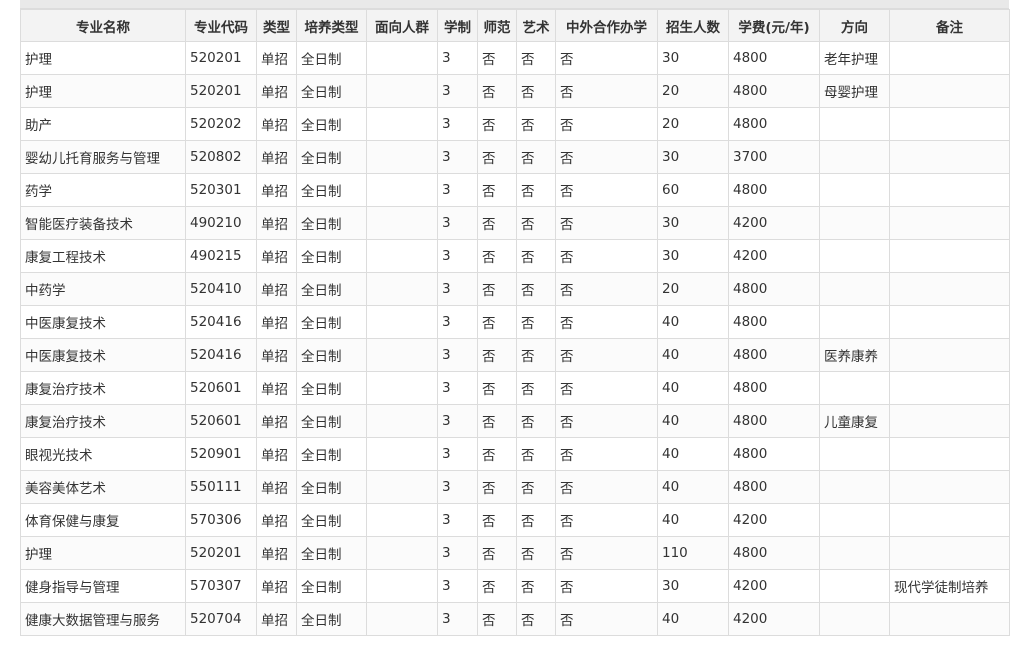  I want to click on header-training-type: 培养类型, so click(331, 25).